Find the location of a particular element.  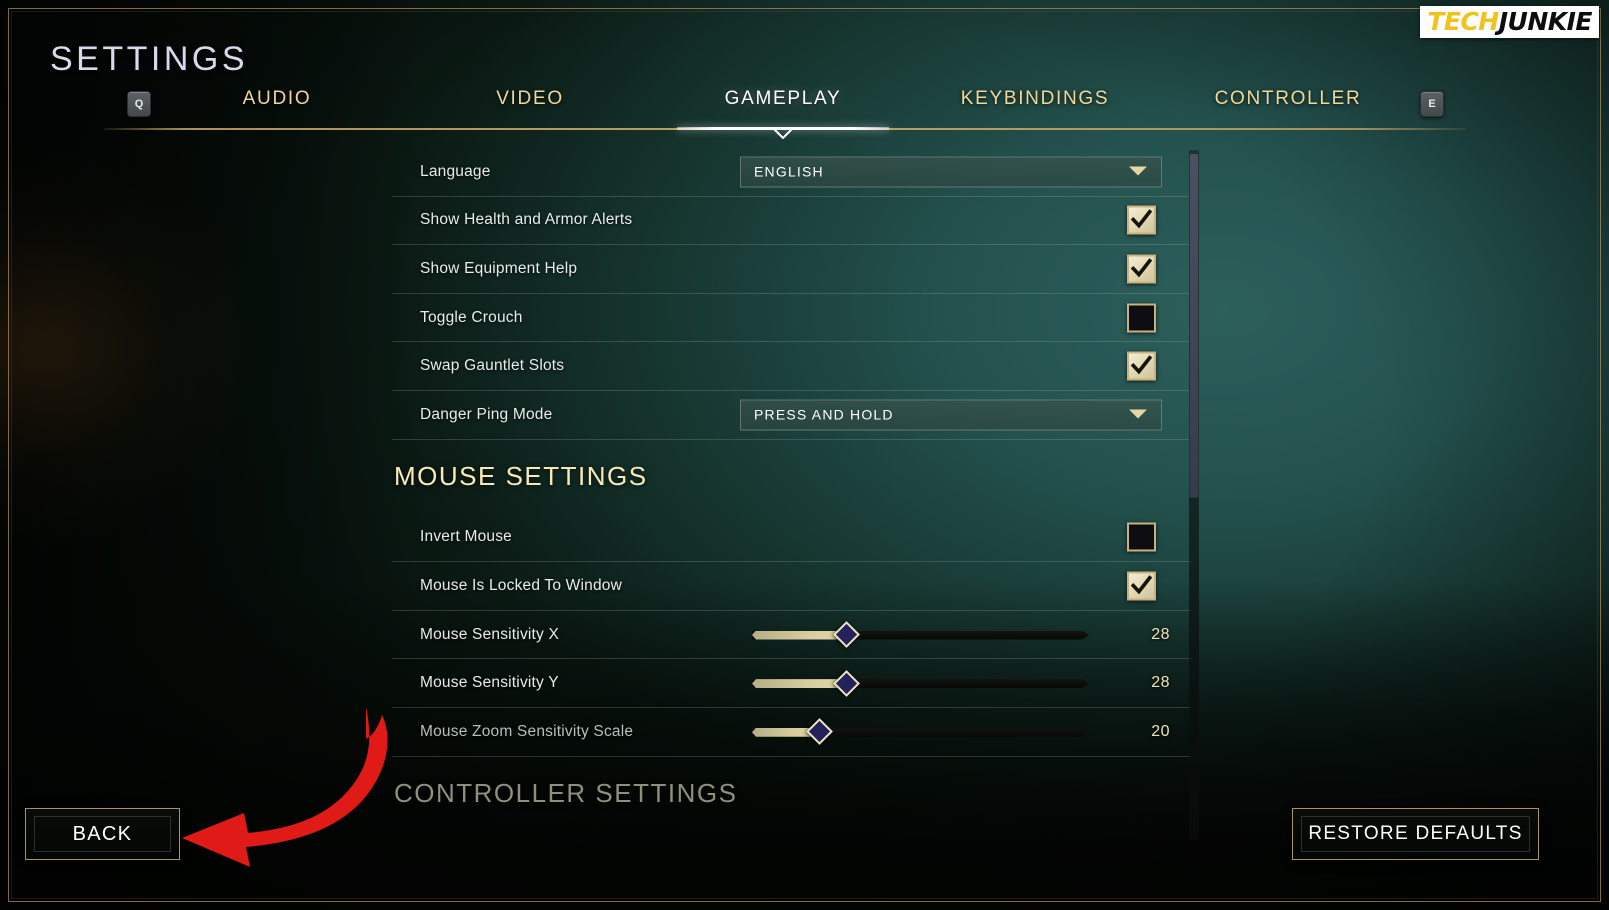

slider-mouse-zoom-sensitivity-scale is located at coordinates (920, 732).